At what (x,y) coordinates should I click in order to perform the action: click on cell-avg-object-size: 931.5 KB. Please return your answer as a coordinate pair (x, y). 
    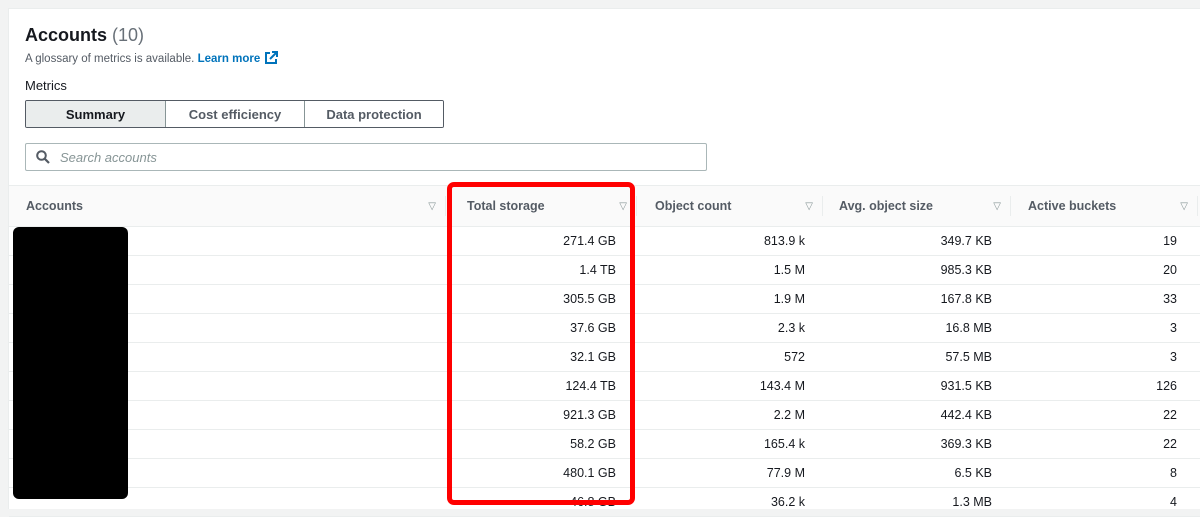
    Looking at the image, I should click on (966, 386).